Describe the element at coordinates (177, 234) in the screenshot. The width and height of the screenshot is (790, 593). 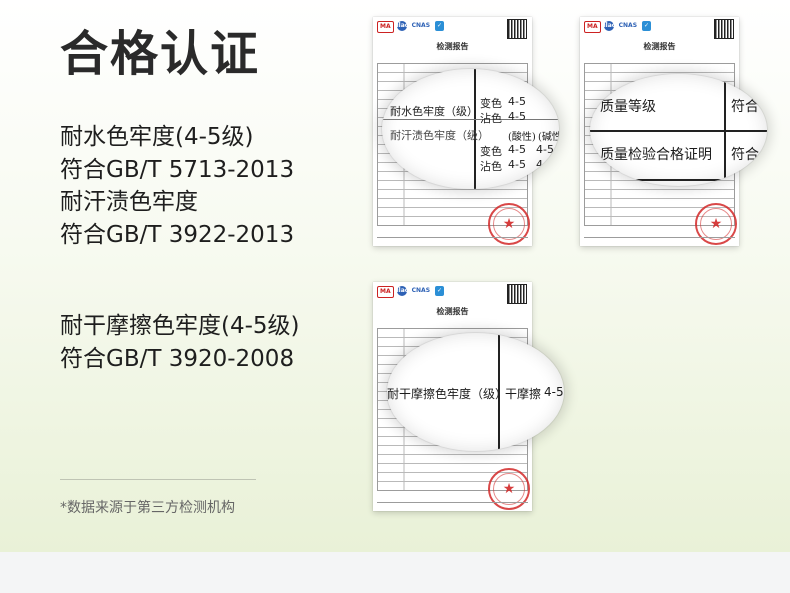
I see `claim-line: 符合GB/T 3922-2013` at that location.